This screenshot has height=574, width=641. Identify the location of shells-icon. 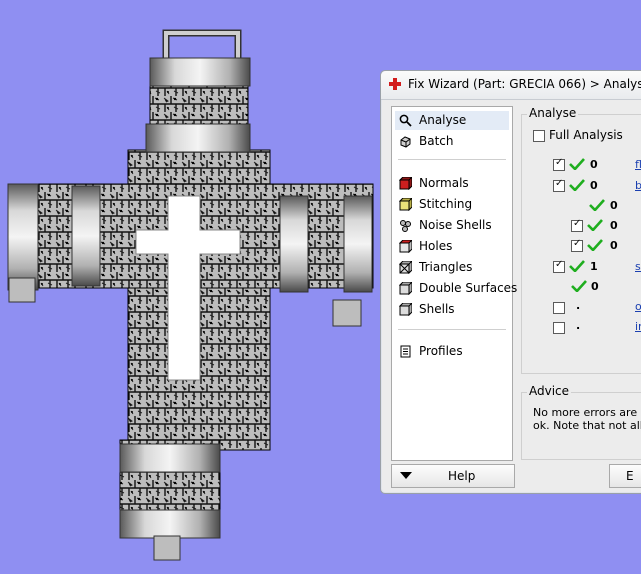
(405, 309).